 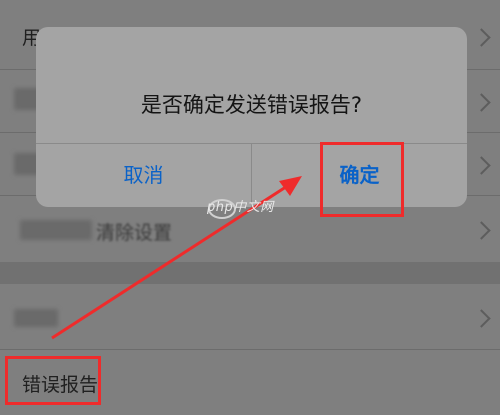 What do you see at coordinates (250, 273) in the screenshot?
I see `section-divider` at bounding box center [250, 273].